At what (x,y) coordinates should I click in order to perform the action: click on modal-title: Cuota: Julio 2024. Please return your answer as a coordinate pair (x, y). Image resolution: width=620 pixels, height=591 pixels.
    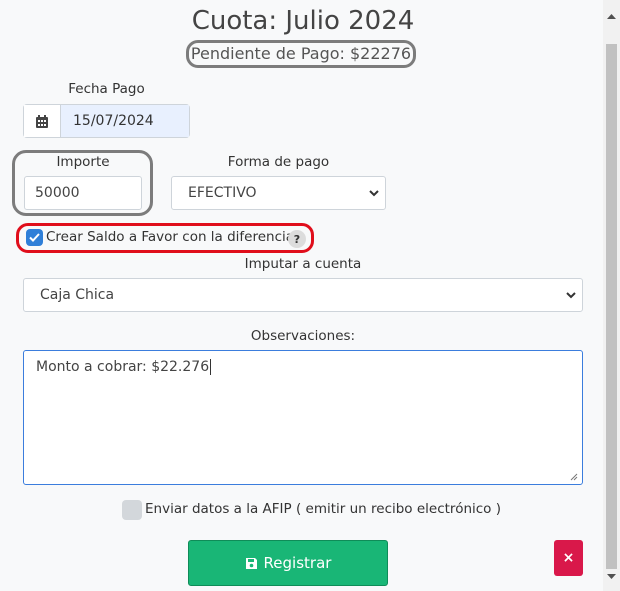
    Looking at the image, I should click on (303, 21).